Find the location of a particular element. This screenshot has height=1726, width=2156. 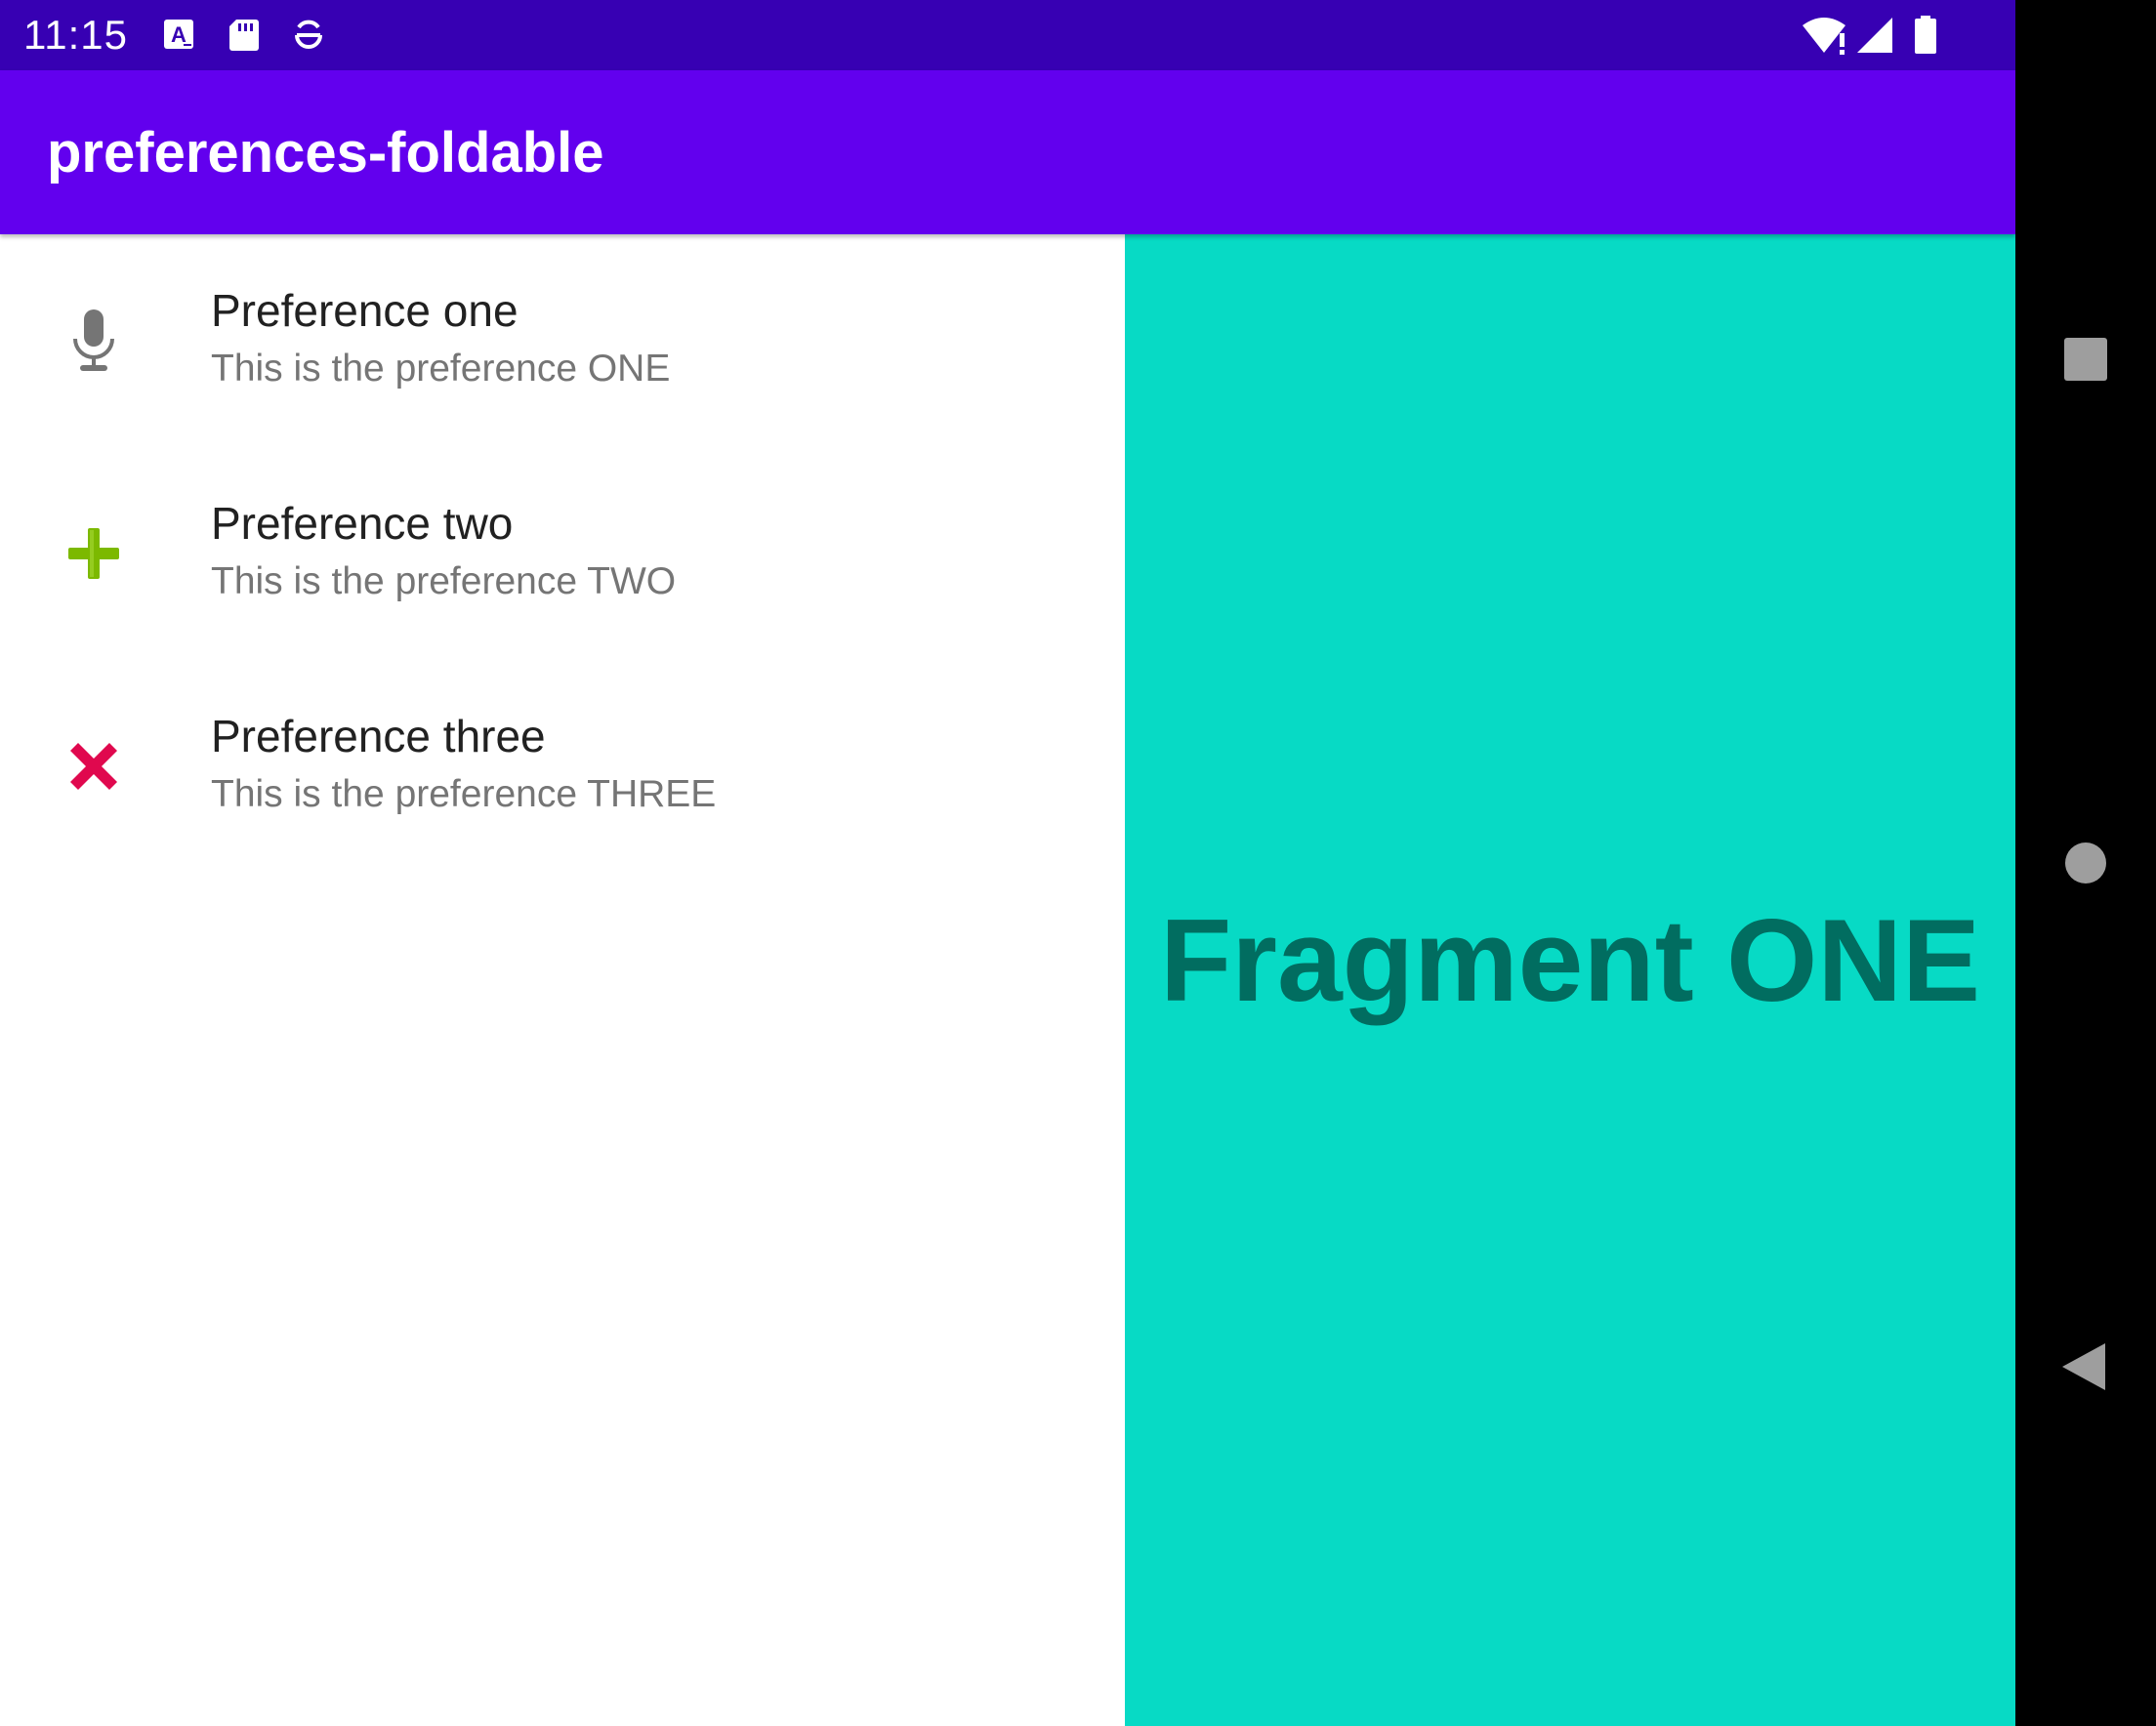

text-a-notification-icon: A is located at coordinates (180, 35).